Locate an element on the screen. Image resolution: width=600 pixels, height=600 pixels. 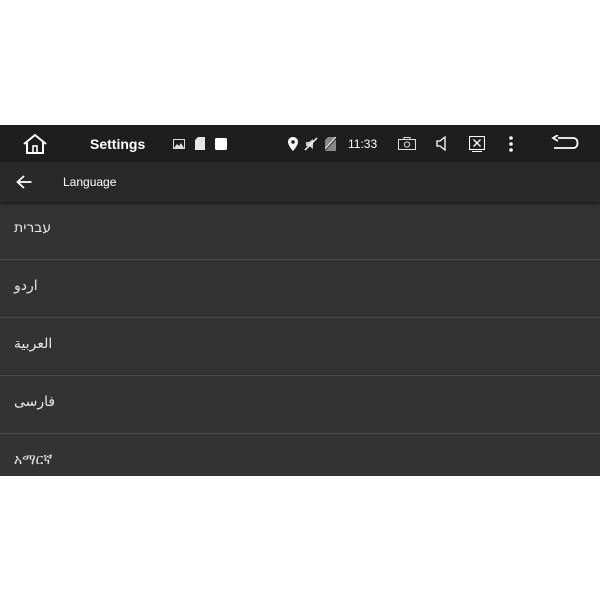
status-time: 11:33 is located at coordinates (363, 143).